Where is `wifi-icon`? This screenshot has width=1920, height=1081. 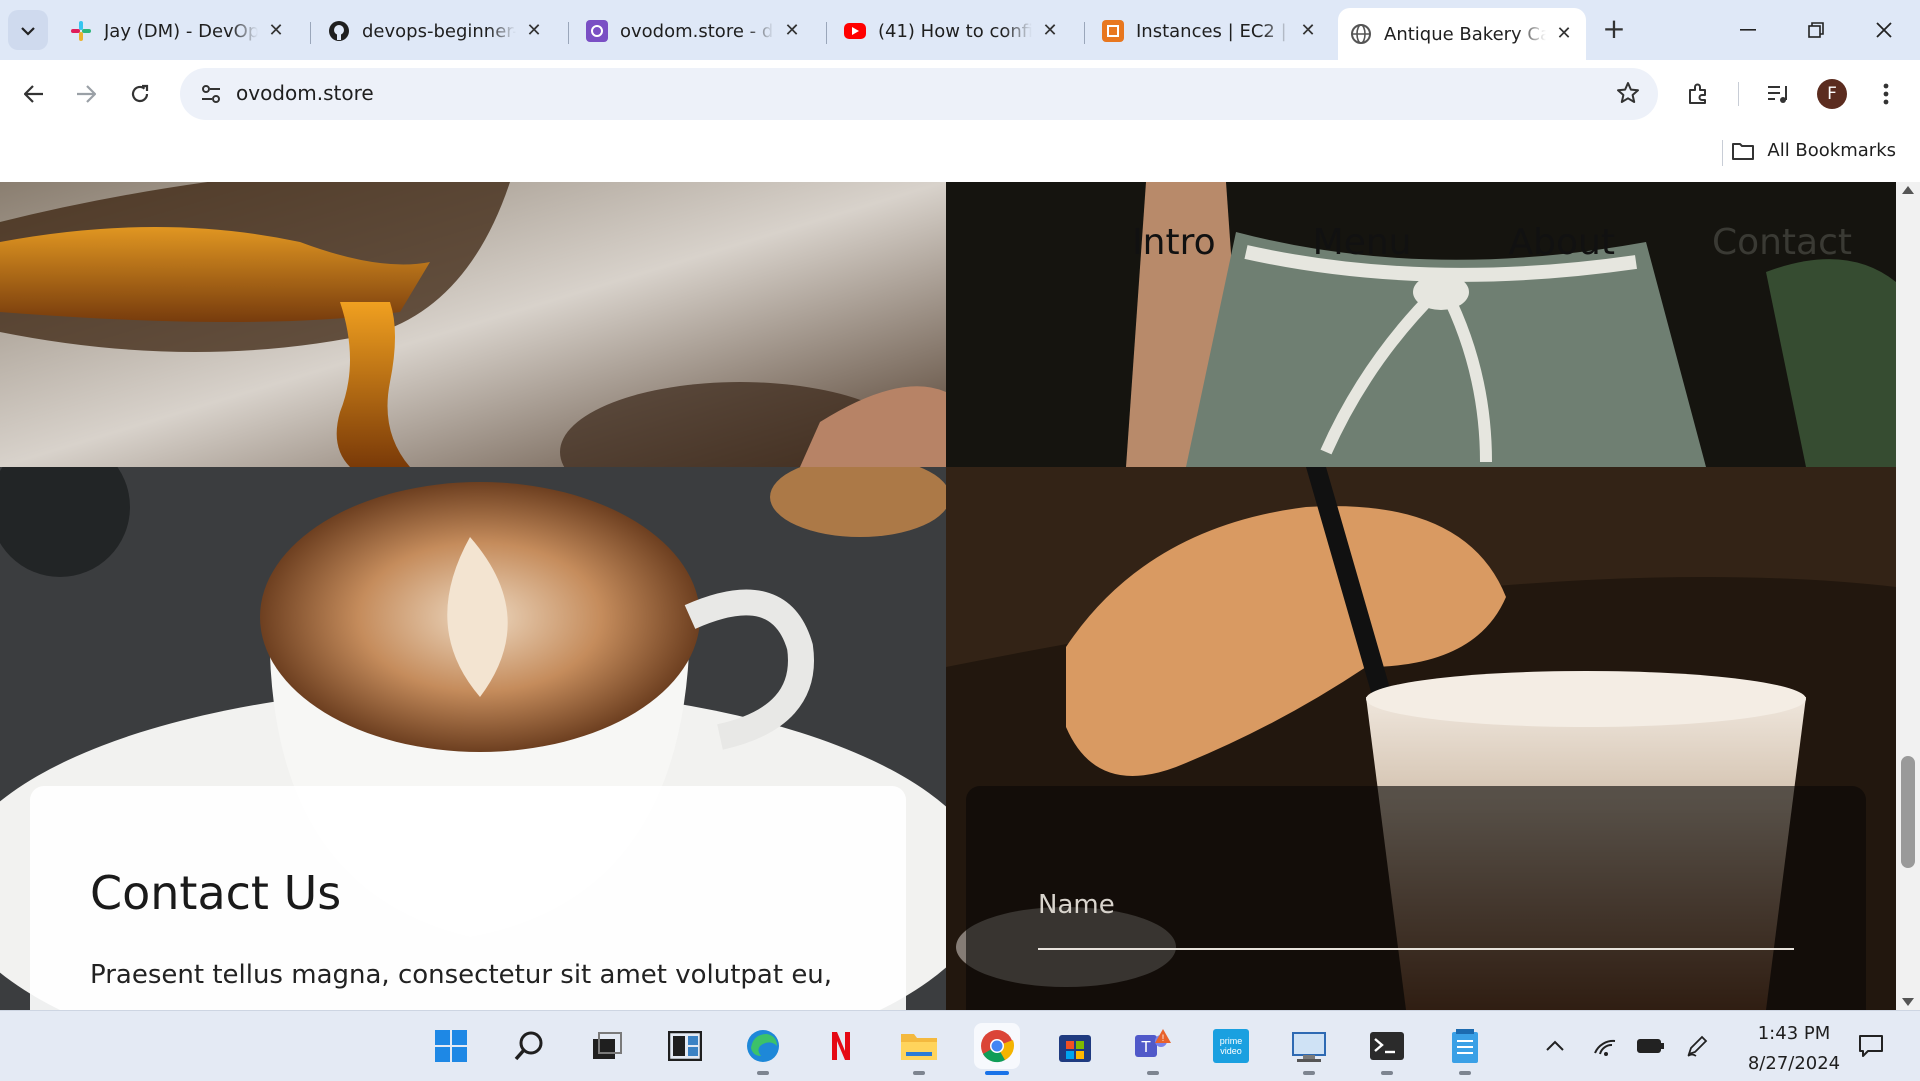 wifi-icon is located at coordinates (1605, 1046).